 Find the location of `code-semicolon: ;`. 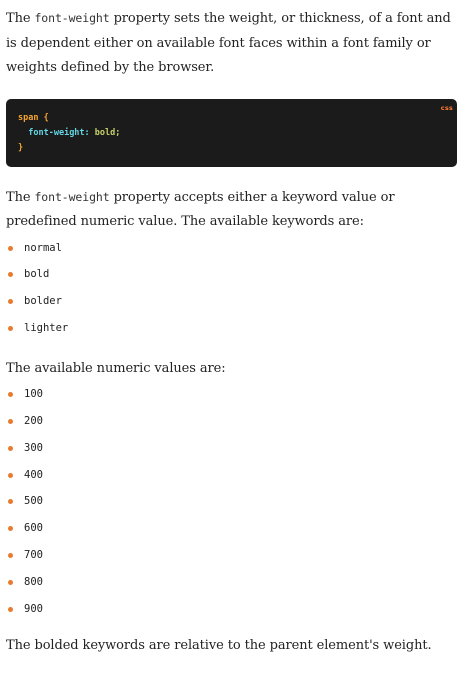

code-semicolon: ; is located at coordinates (118, 132).